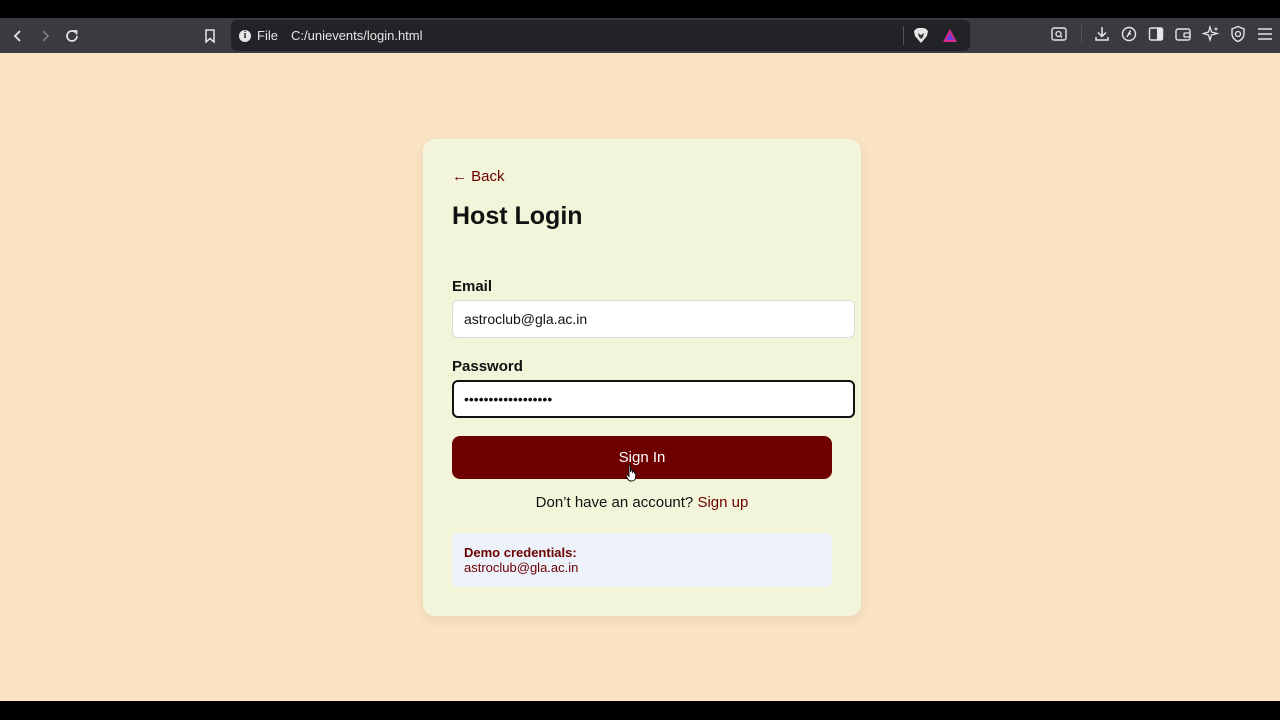 Image resolution: width=1280 pixels, height=720 pixels. Describe the element at coordinates (357, 35) in the screenshot. I see `url-text: C:/unievents/login.html` at that location.